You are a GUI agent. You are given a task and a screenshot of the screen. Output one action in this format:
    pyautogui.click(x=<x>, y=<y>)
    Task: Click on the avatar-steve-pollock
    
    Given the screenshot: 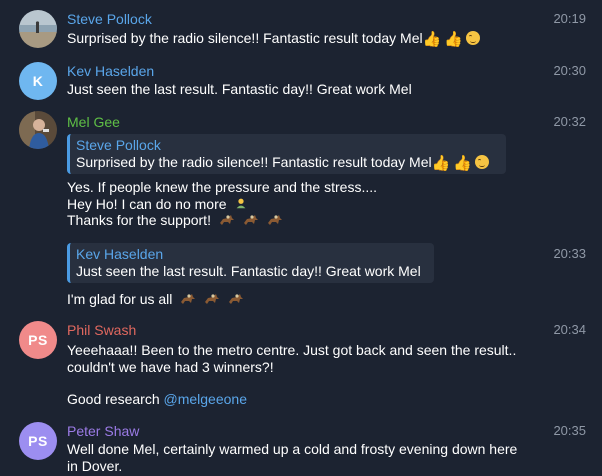 What is the action you would take?
    pyautogui.click(x=38, y=29)
    